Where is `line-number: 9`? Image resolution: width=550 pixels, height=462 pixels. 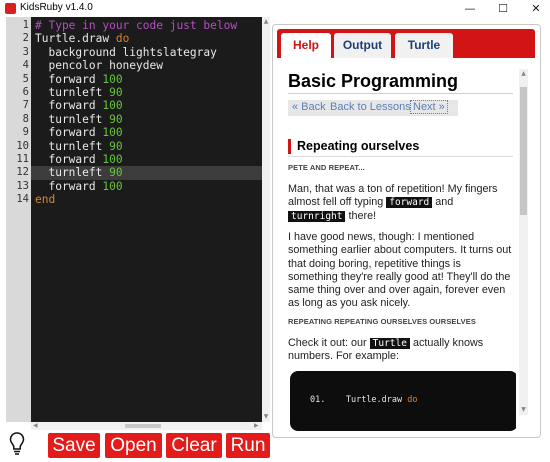 line-number: 9 is located at coordinates (25, 132).